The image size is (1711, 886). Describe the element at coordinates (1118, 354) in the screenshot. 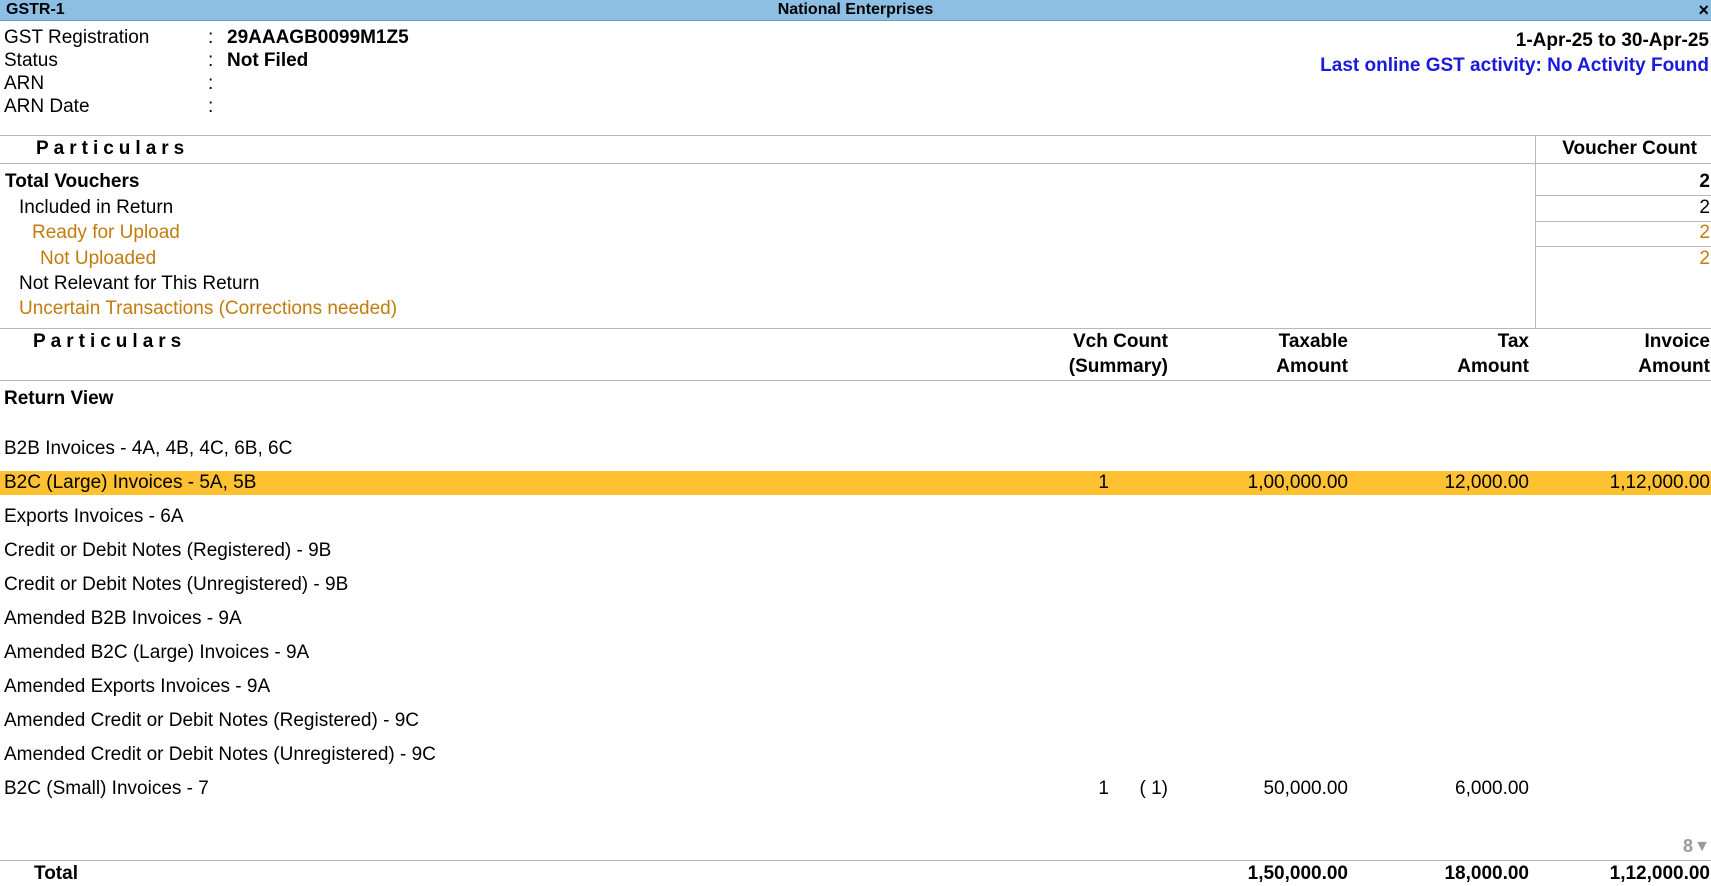

I see `vch-count-header: Vch Count (Summary)` at that location.